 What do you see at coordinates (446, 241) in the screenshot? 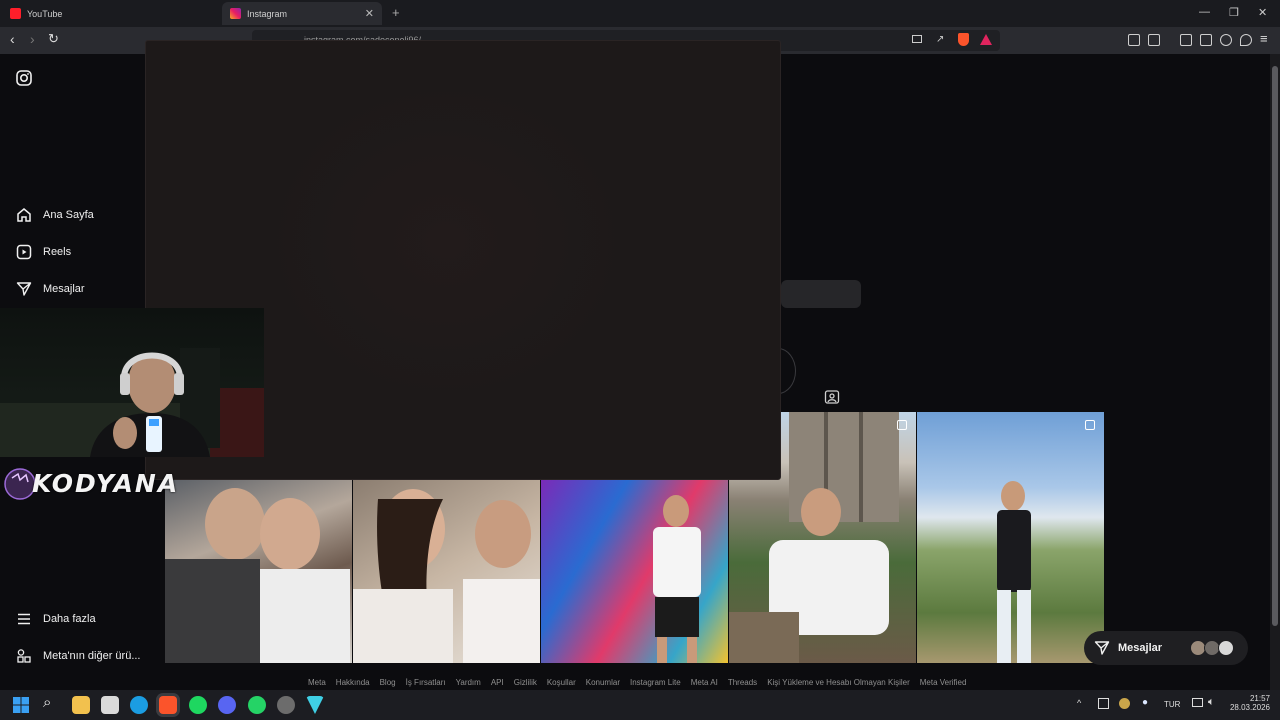
I see `overlay-shade` at bounding box center [446, 241].